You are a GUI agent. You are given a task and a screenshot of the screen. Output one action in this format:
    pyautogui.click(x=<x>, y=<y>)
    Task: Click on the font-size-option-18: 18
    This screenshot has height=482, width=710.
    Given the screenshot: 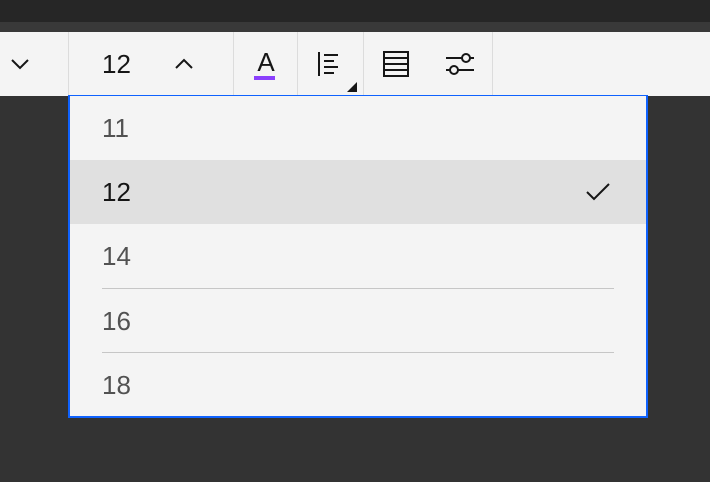 What is the action you would take?
    pyautogui.click(x=358, y=385)
    